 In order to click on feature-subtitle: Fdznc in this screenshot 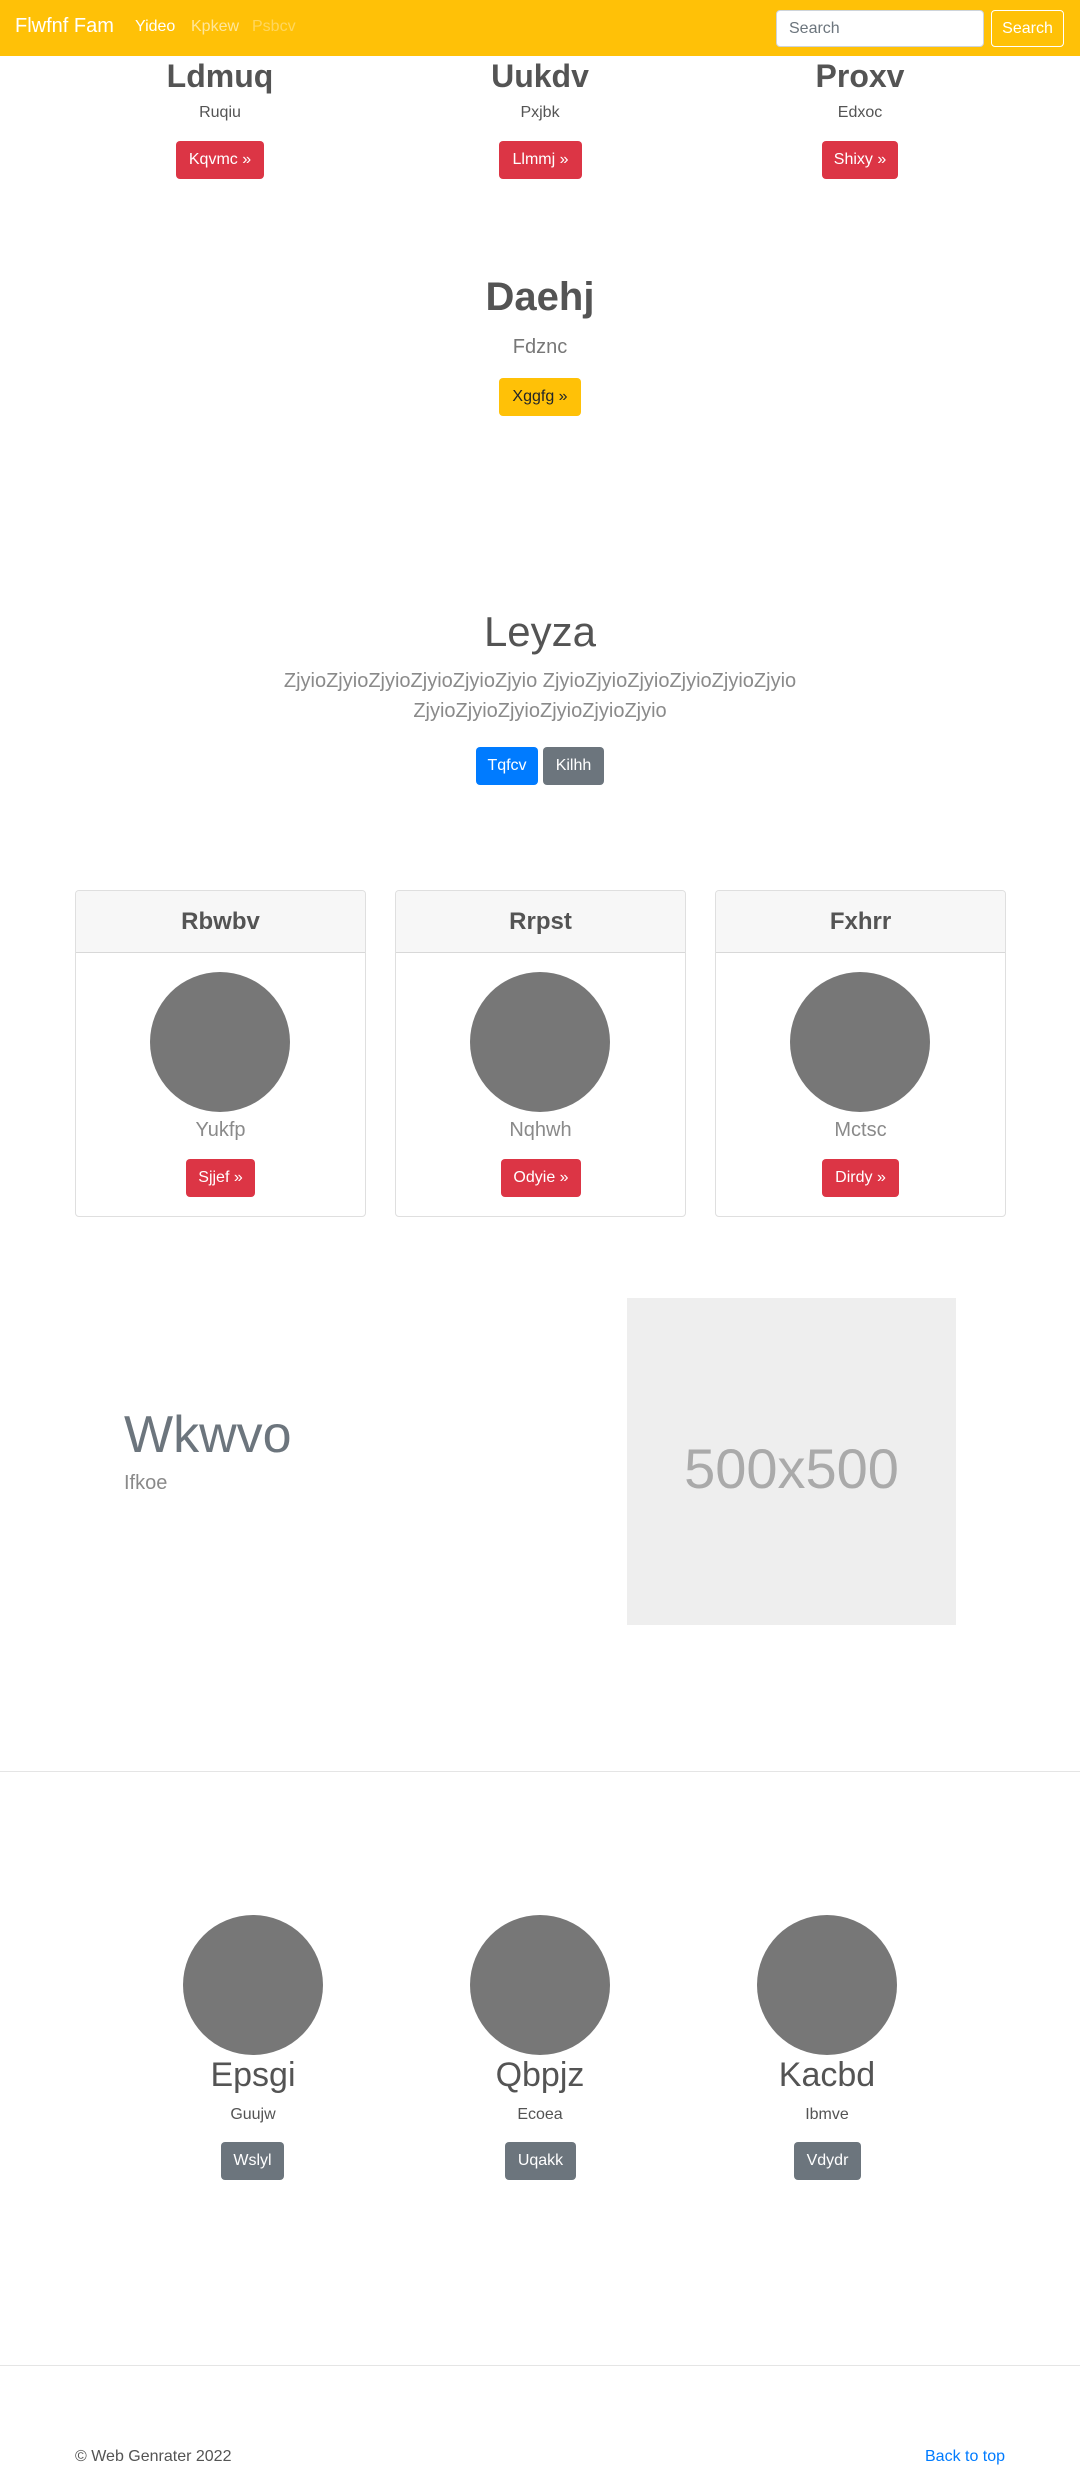, I will do `click(540, 347)`.